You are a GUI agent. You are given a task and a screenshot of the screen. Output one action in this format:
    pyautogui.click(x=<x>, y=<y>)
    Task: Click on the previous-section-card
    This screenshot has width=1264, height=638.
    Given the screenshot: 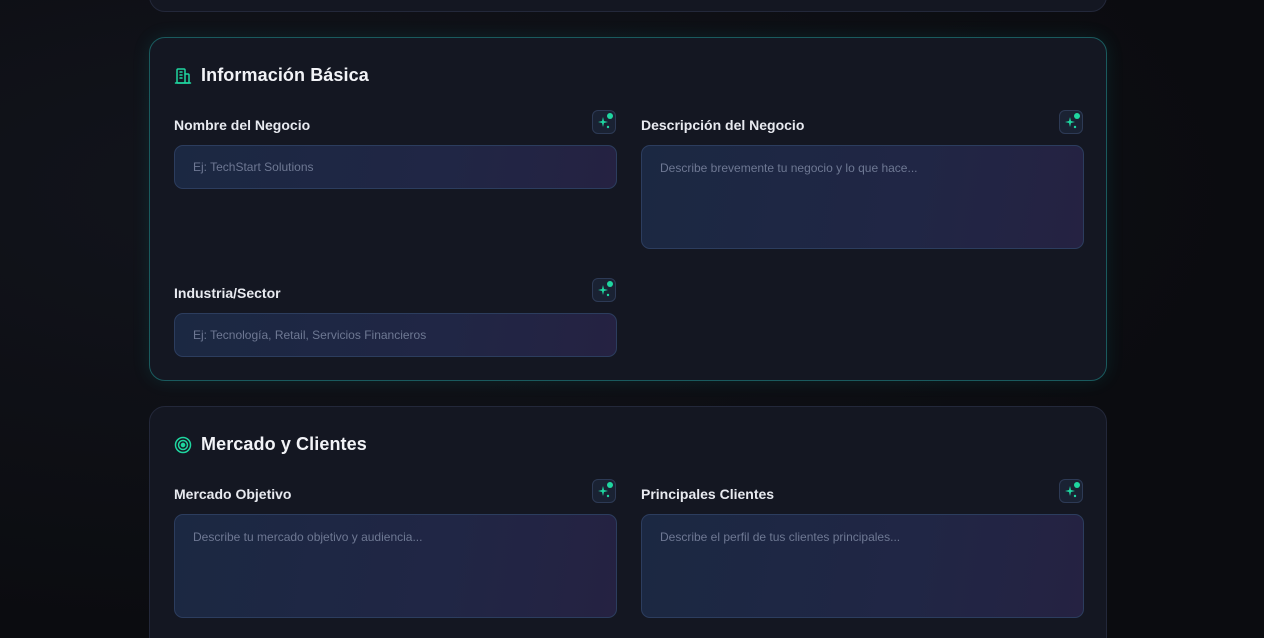 What is the action you would take?
    pyautogui.click(x=628, y=6)
    